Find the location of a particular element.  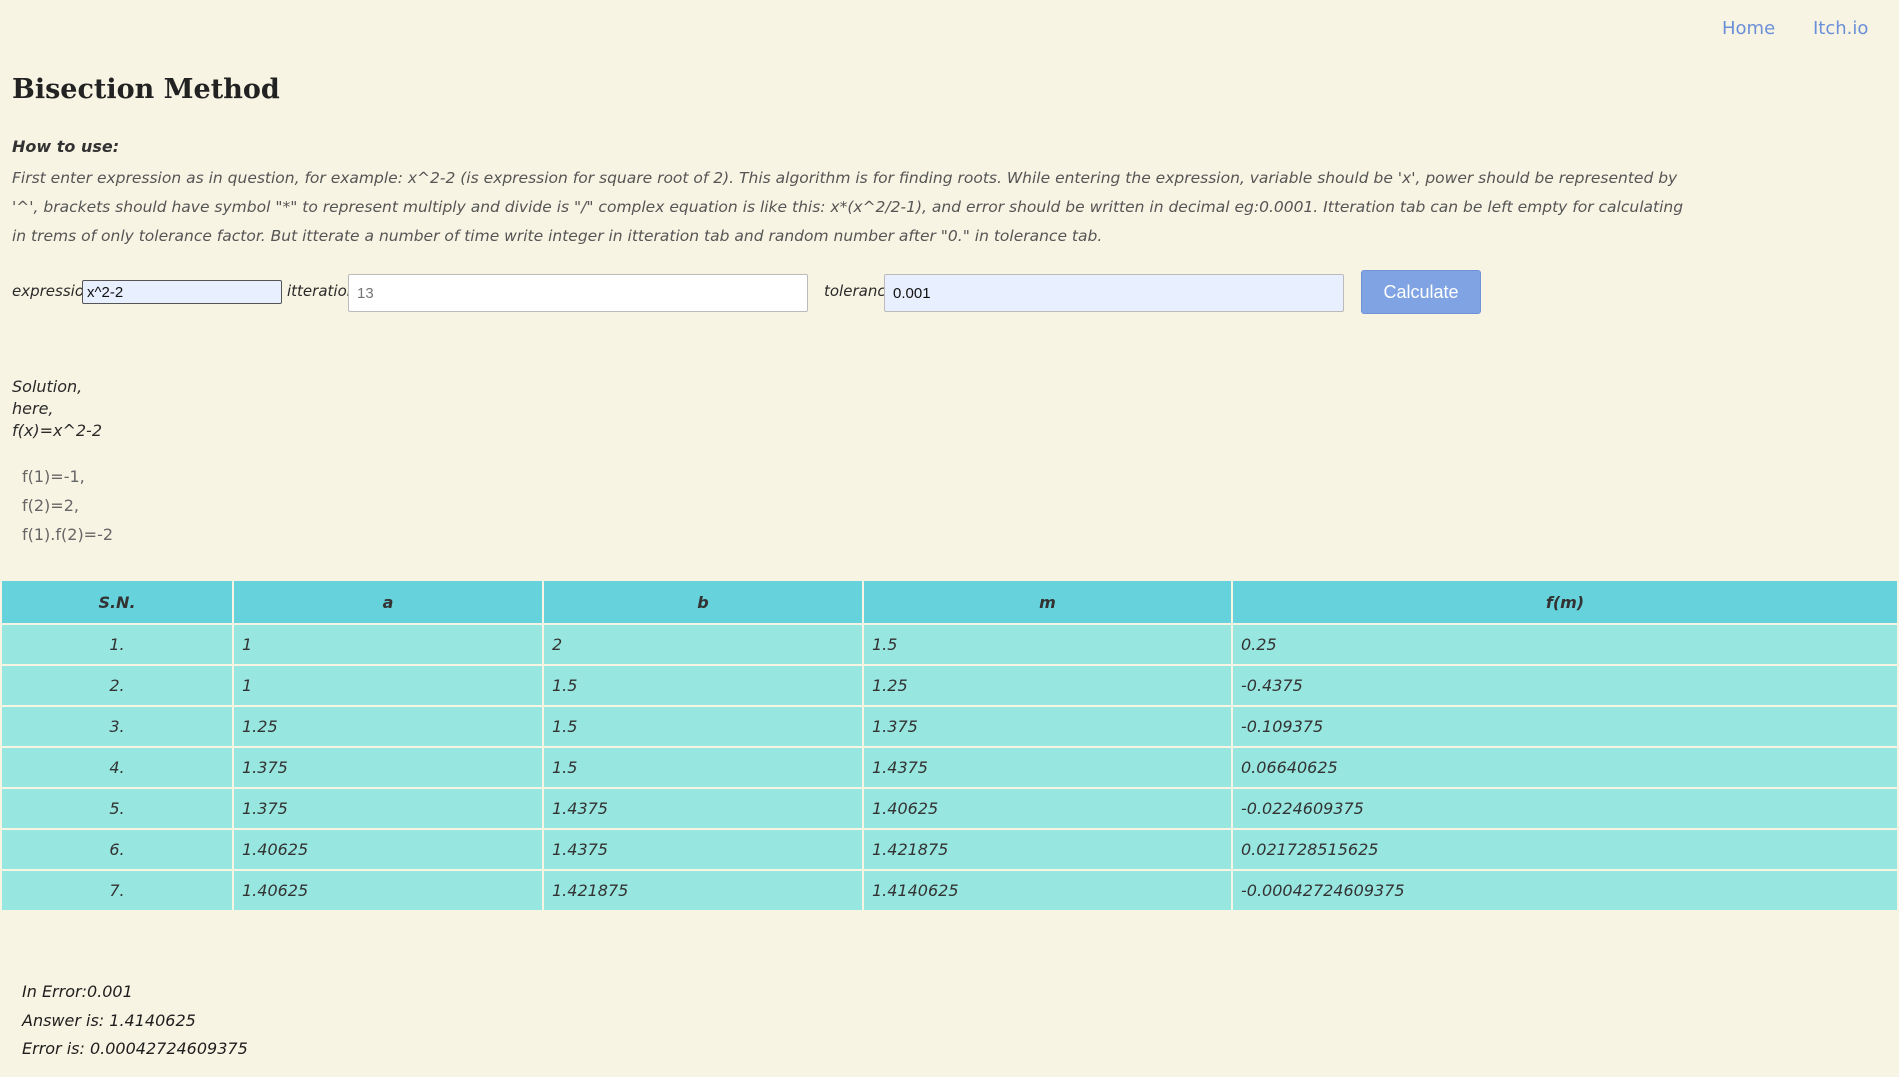

header-fm: f(m) is located at coordinates (1565, 602).